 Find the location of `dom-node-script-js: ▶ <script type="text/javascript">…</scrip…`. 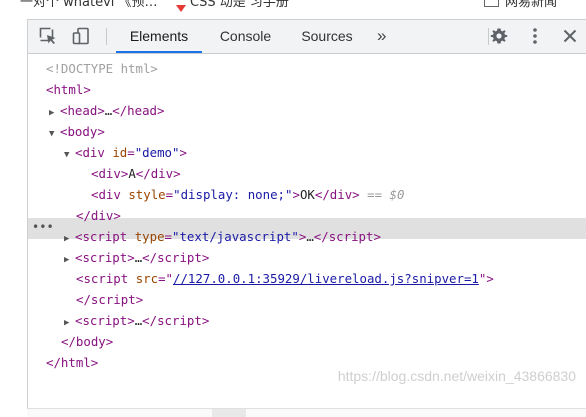

dom-node-script-js: ▶ <script type="text/javascript">…</scrip… is located at coordinates (222, 236).